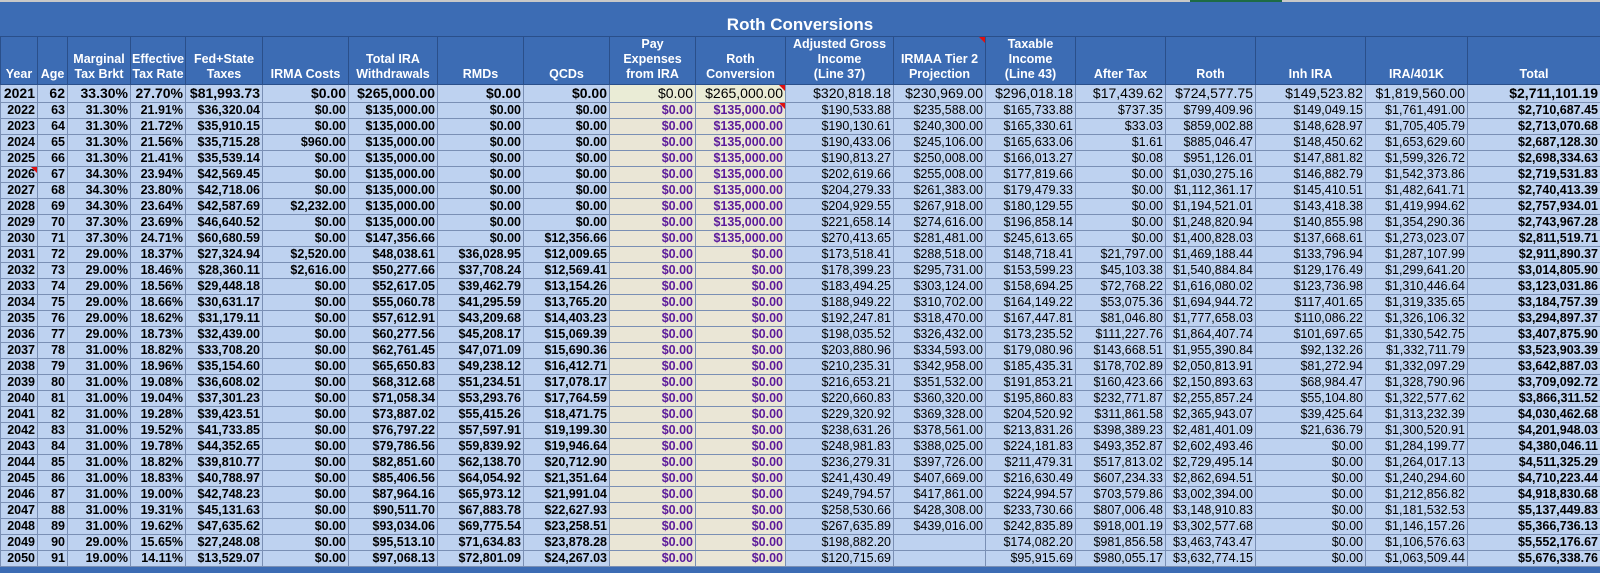  What do you see at coordinates (99, 302) in the screenshot?
I see `cell-marginal-tax-brkt: 29.00%` at bounding box center [99, 302].